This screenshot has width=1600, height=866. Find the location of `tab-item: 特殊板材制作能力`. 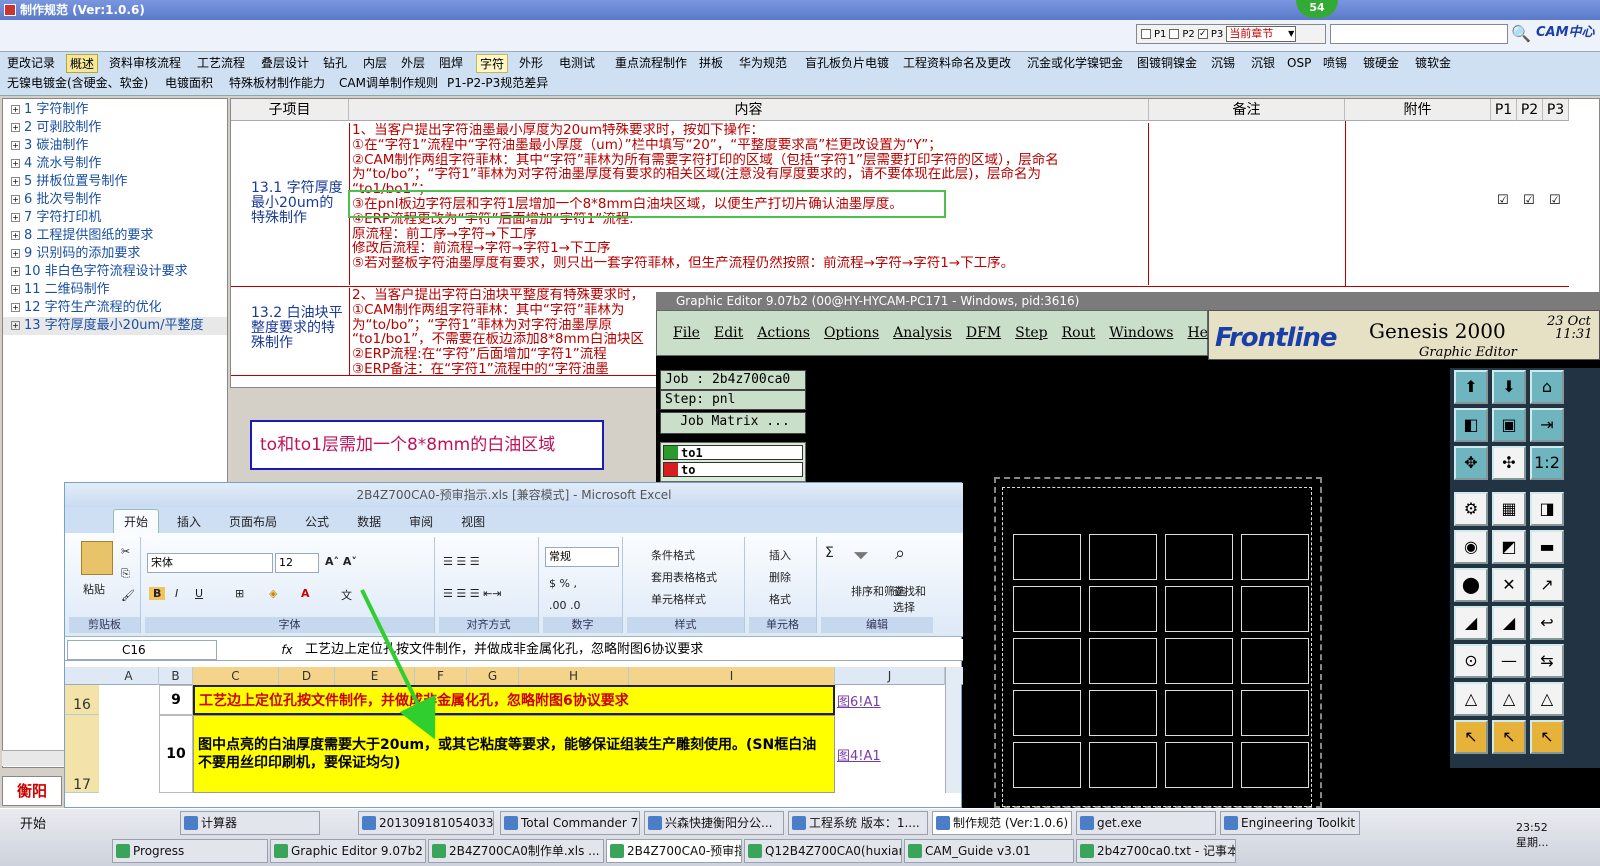

tab-item: 特殊板材制作能力 is located at coordinates (277, 83).